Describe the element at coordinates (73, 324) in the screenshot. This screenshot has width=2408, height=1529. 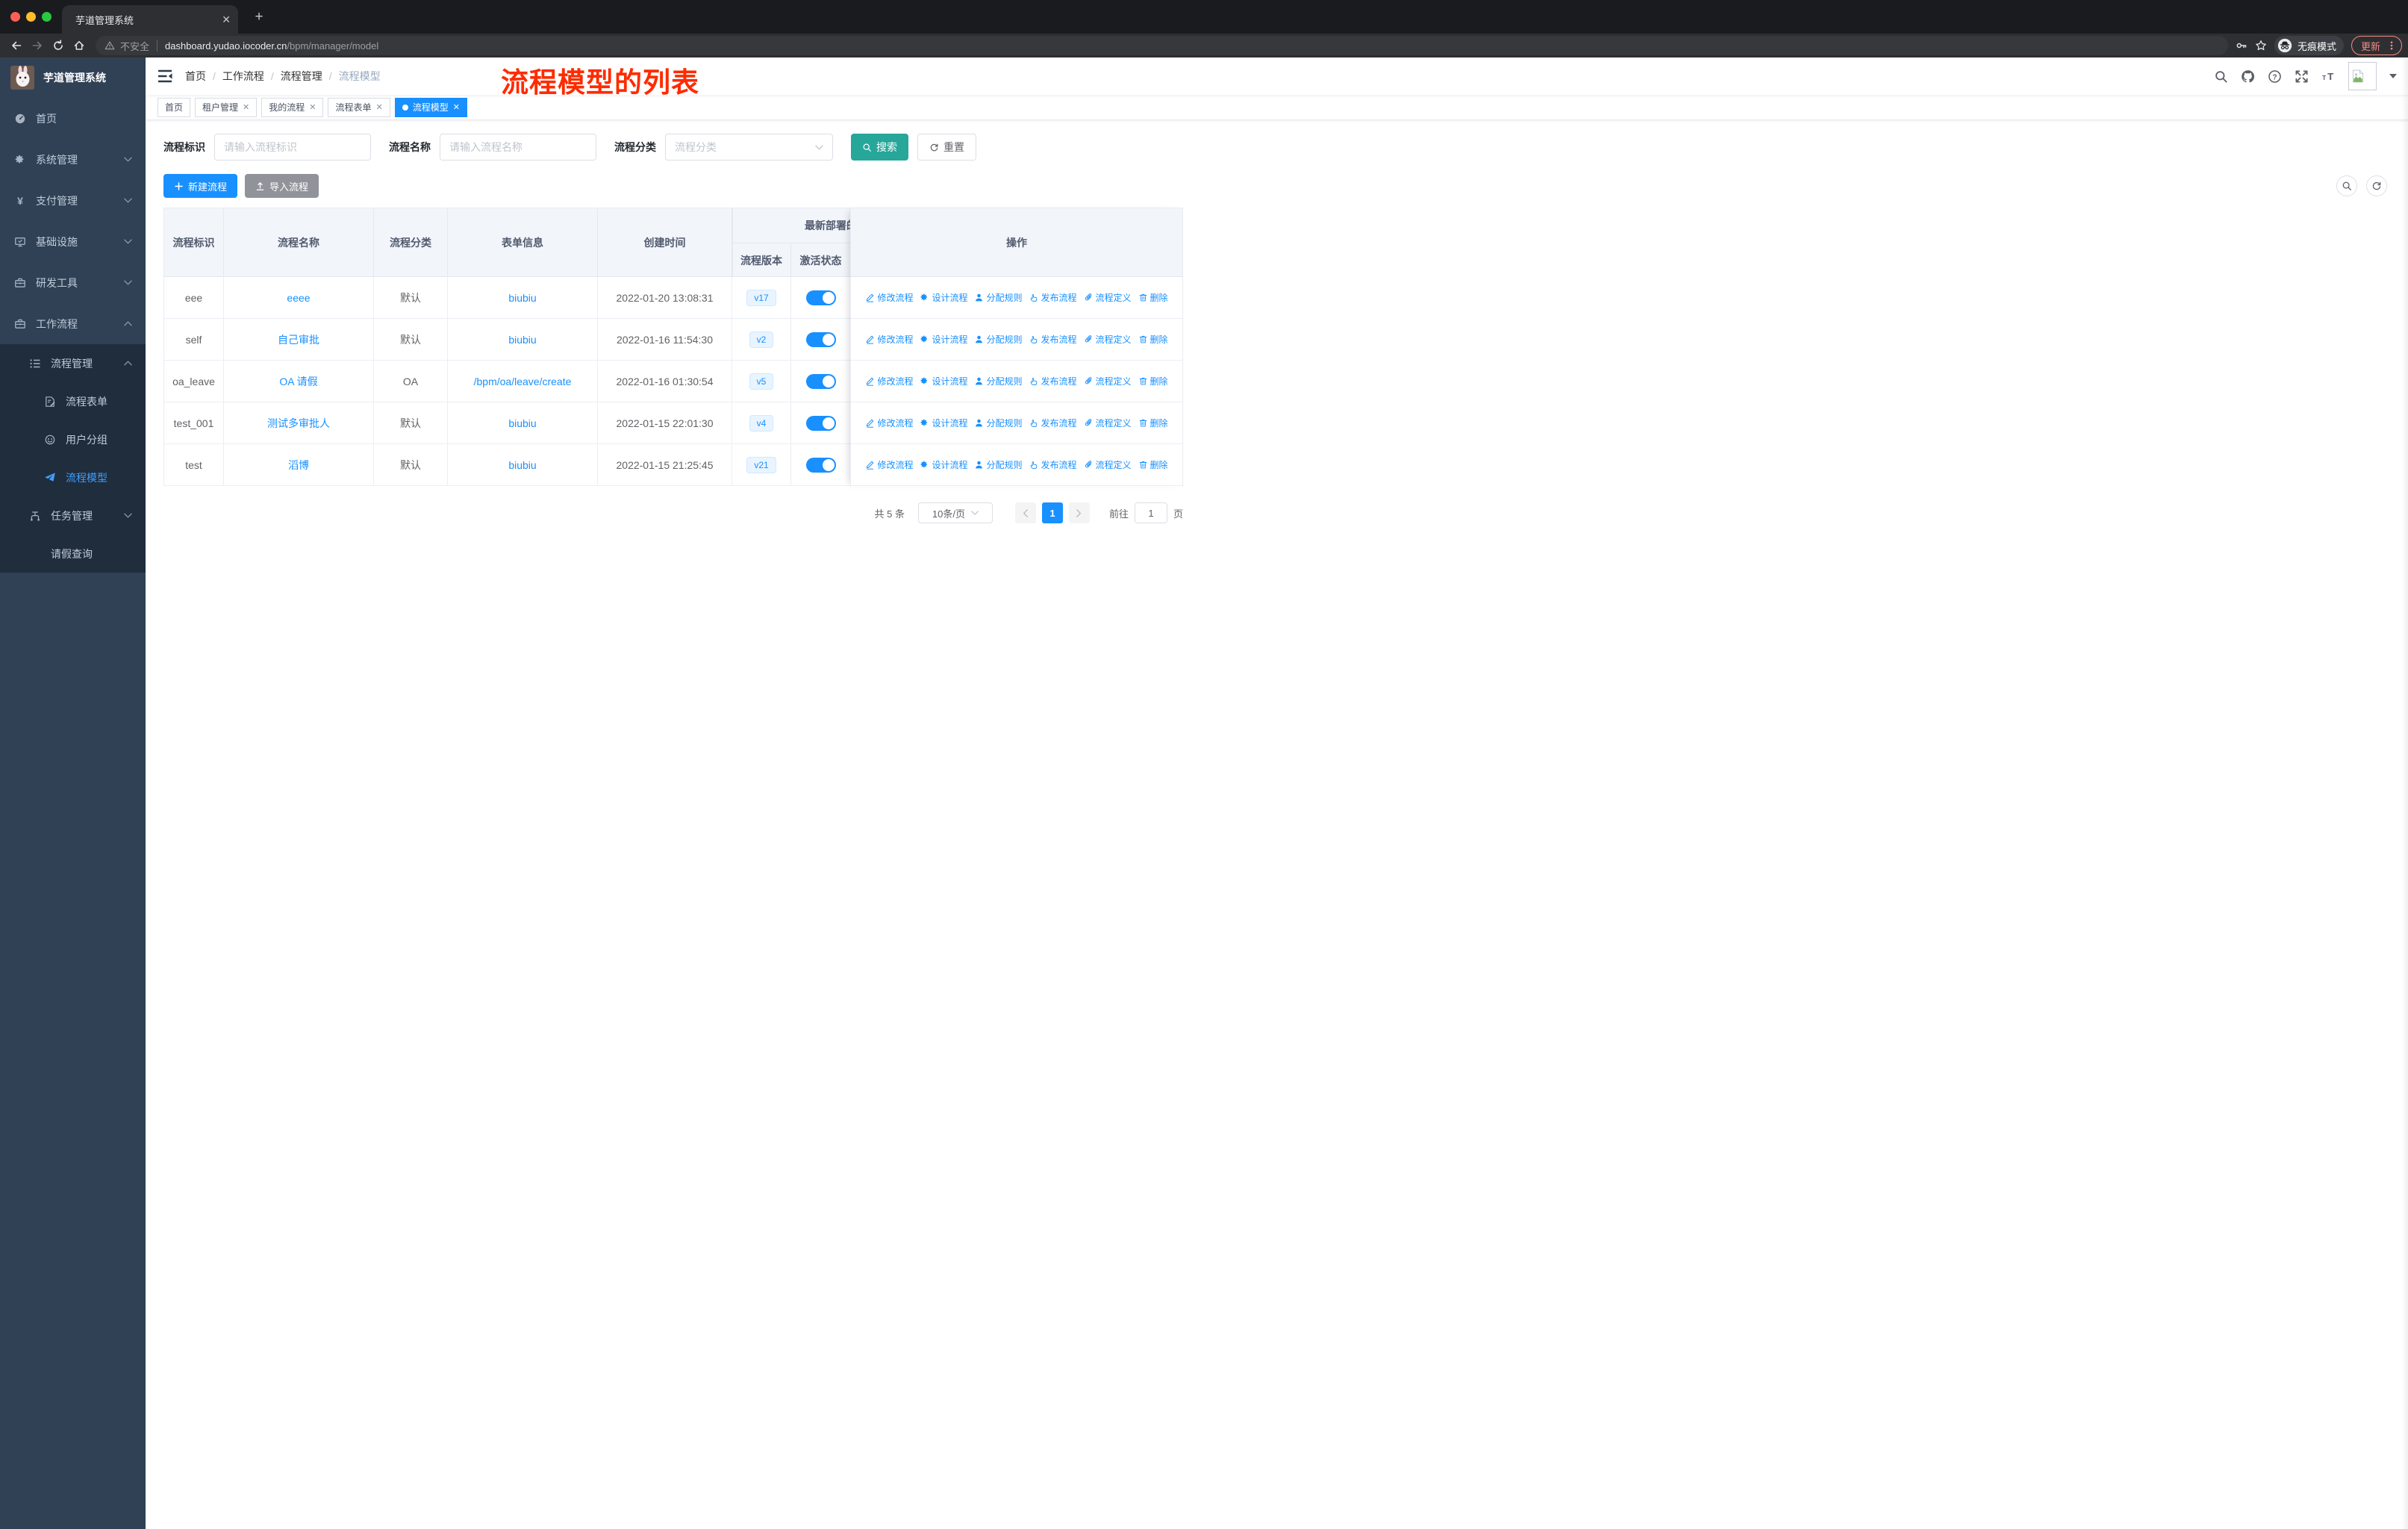
I see `sidebar-item-workflow: 工作流程` at that location.